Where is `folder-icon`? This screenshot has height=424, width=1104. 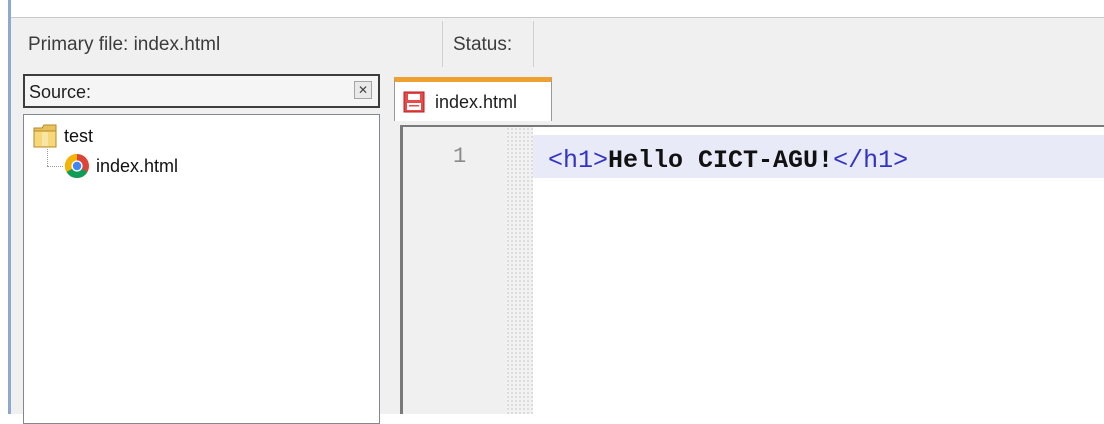 folder-icon is located at coordinates (45, 136).